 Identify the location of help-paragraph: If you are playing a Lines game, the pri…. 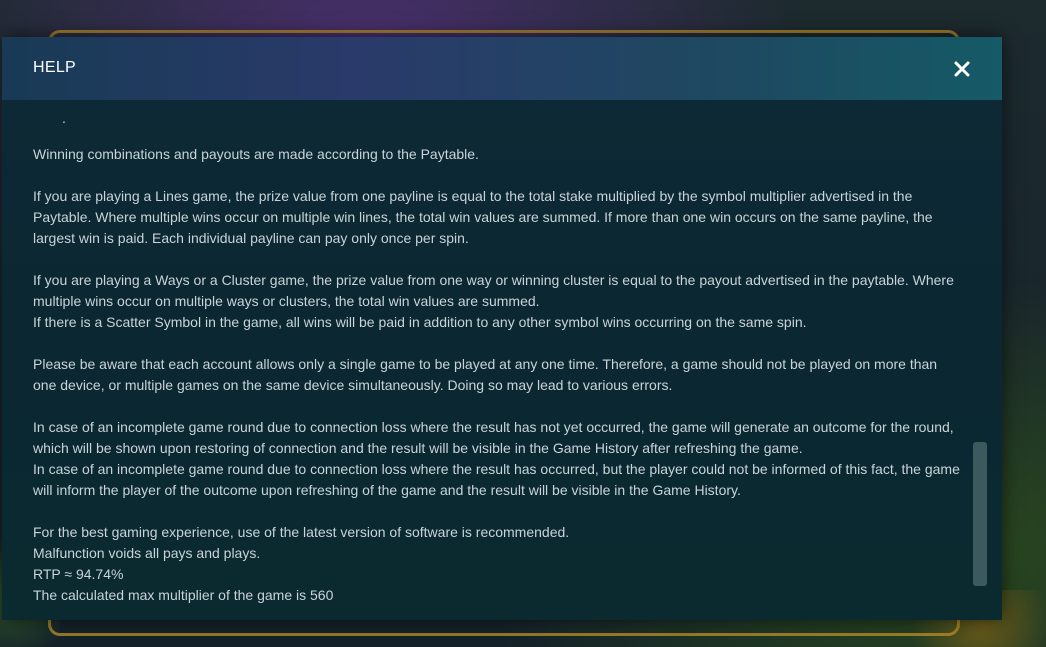
(483, 217).